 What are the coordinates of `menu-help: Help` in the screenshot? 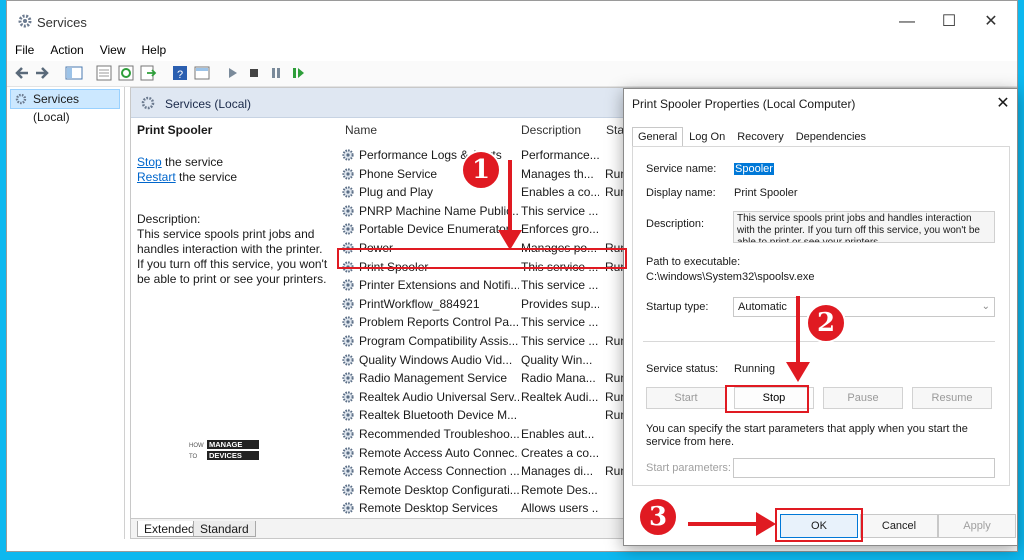 It's located at (154, 50).